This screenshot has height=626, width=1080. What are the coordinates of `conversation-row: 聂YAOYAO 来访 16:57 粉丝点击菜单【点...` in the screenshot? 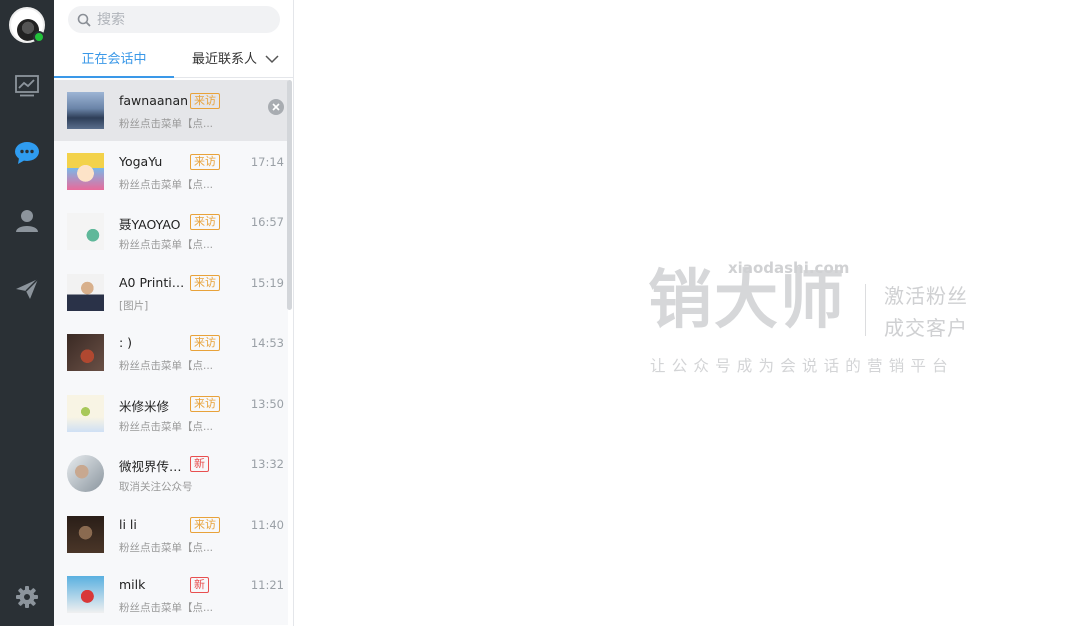 It's located at (171, 231).